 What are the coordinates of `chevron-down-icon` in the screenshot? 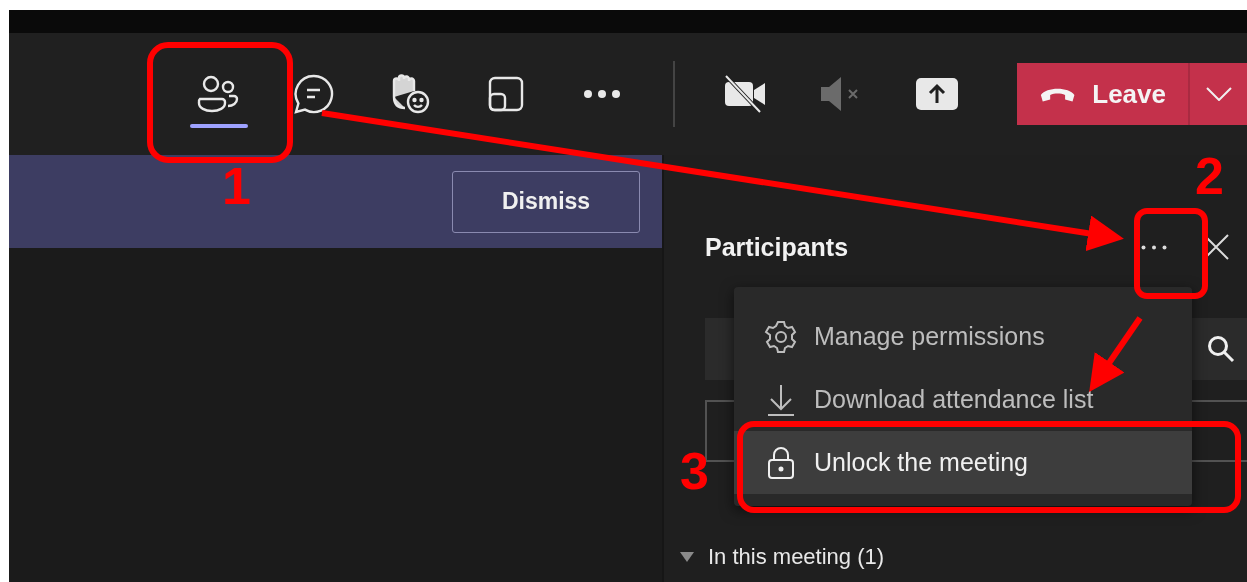 It's located at (1218, 94).